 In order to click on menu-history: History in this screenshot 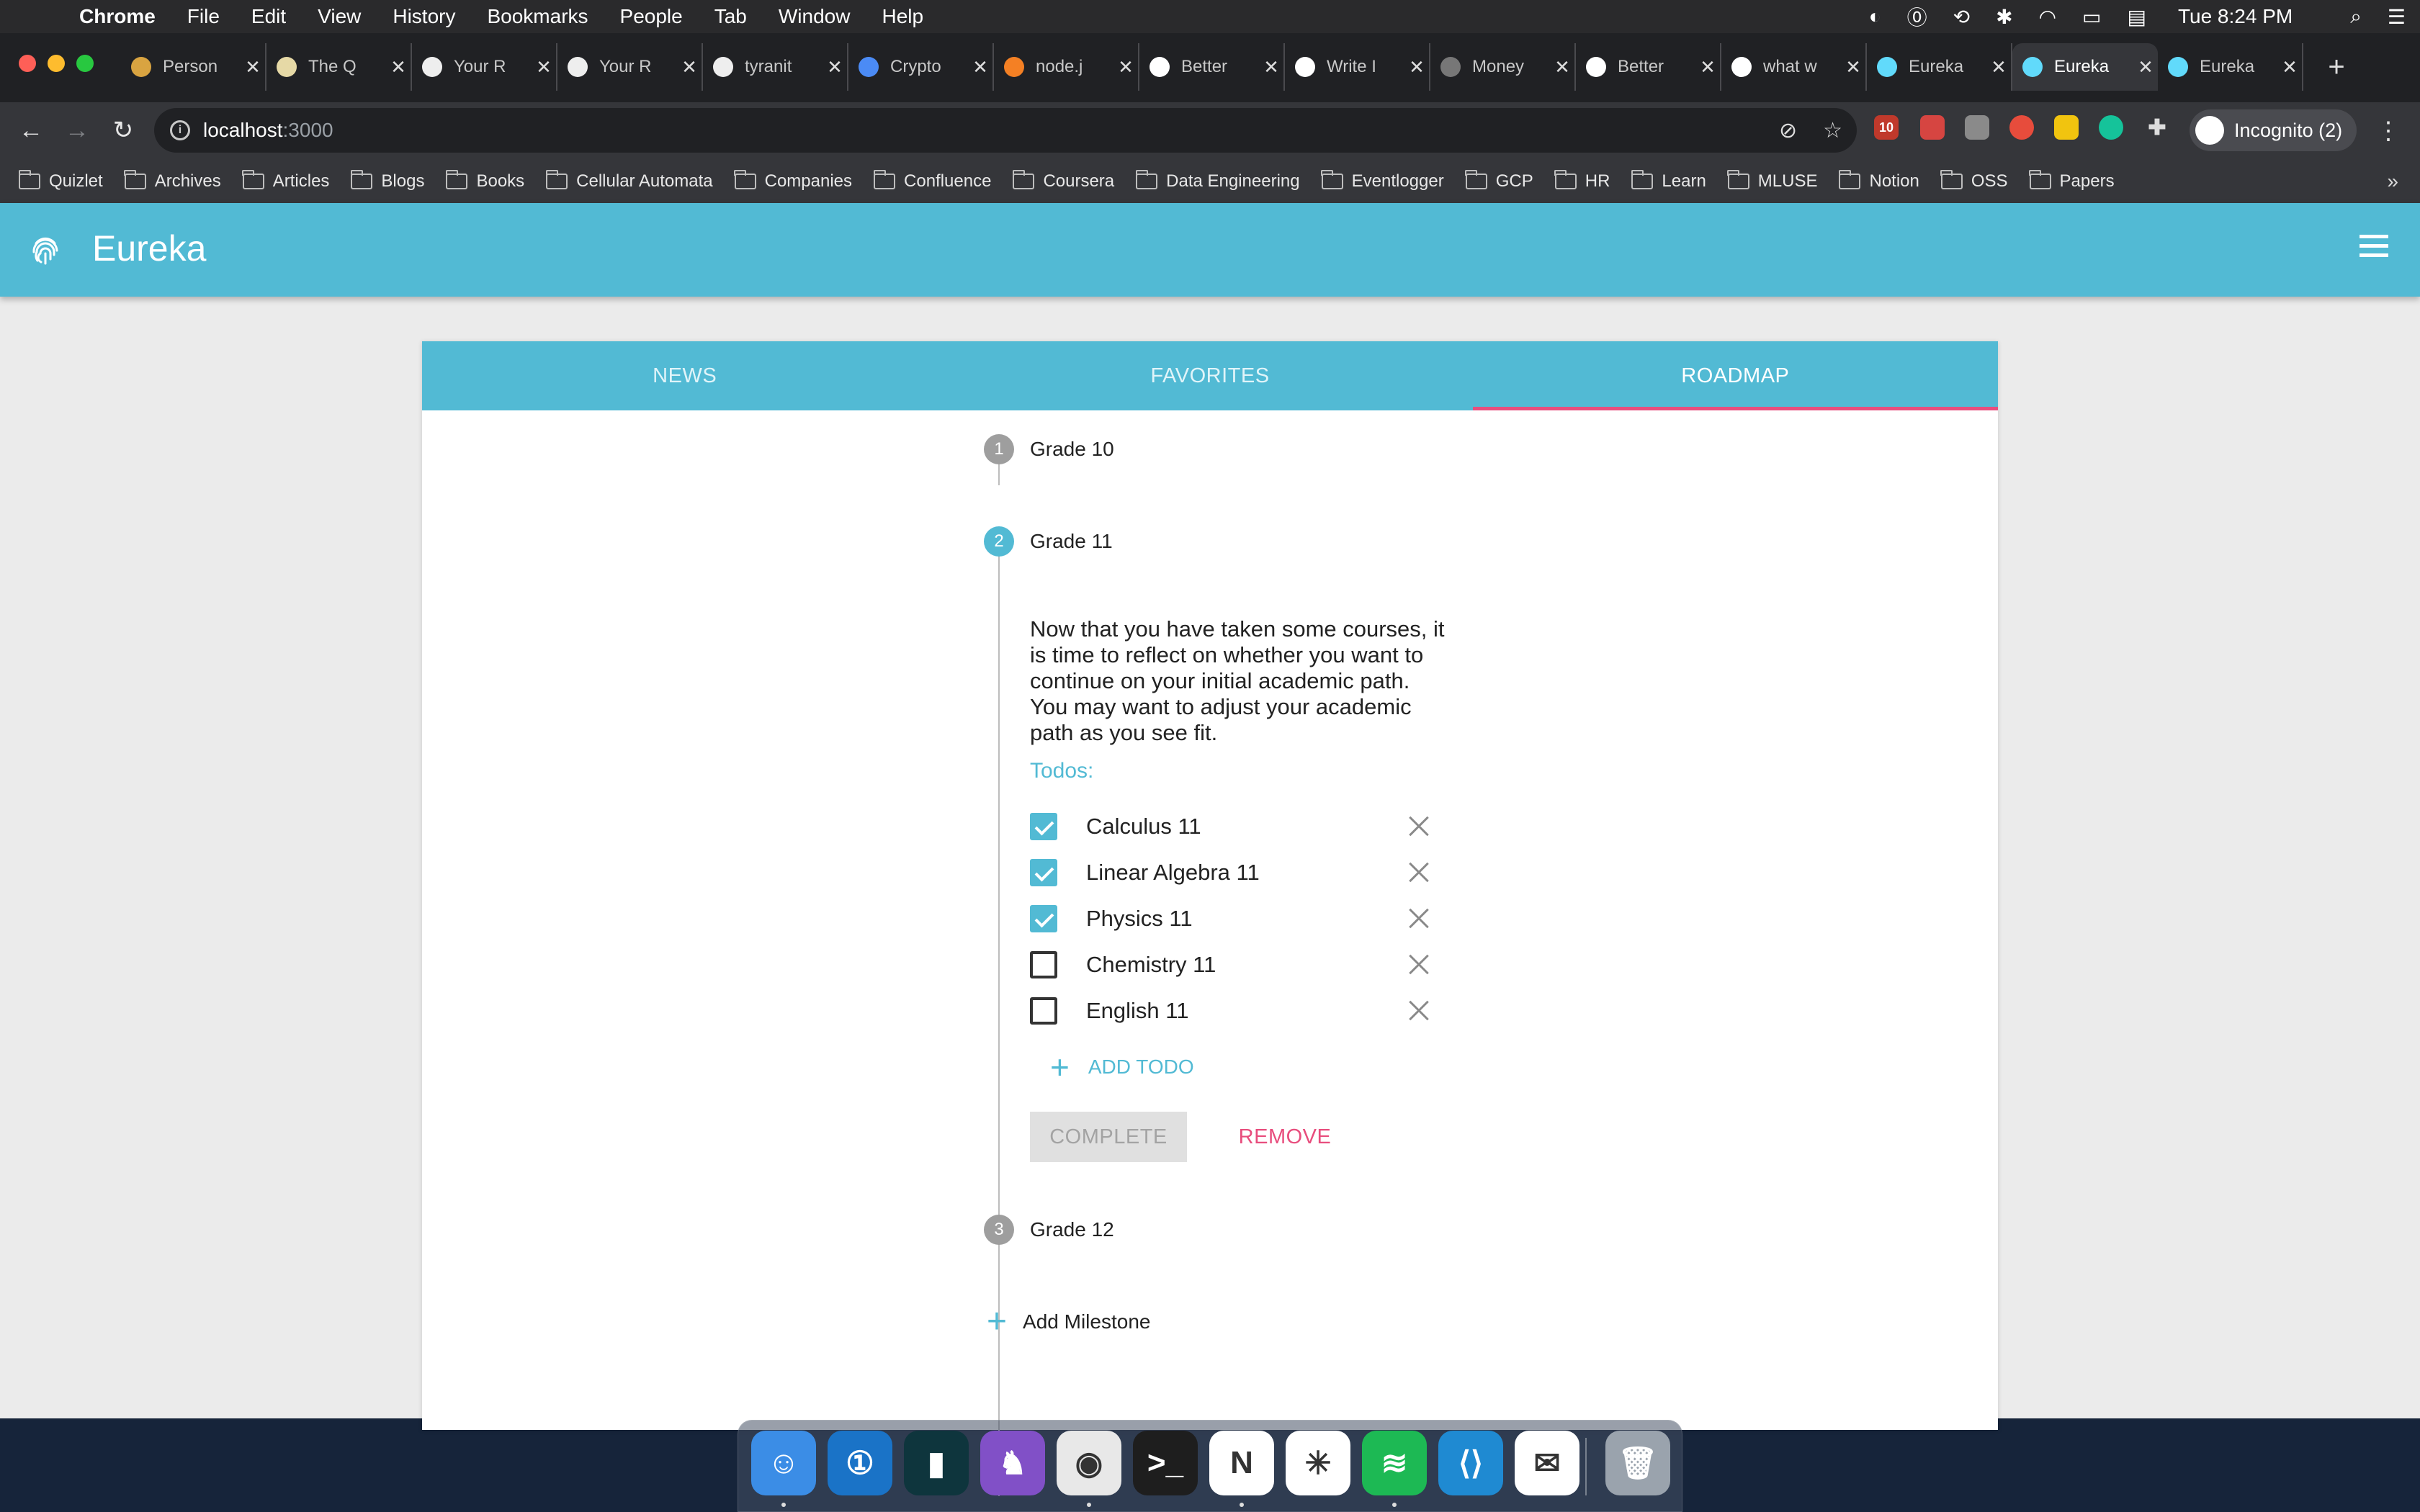, I will do `click(424, 16)`.